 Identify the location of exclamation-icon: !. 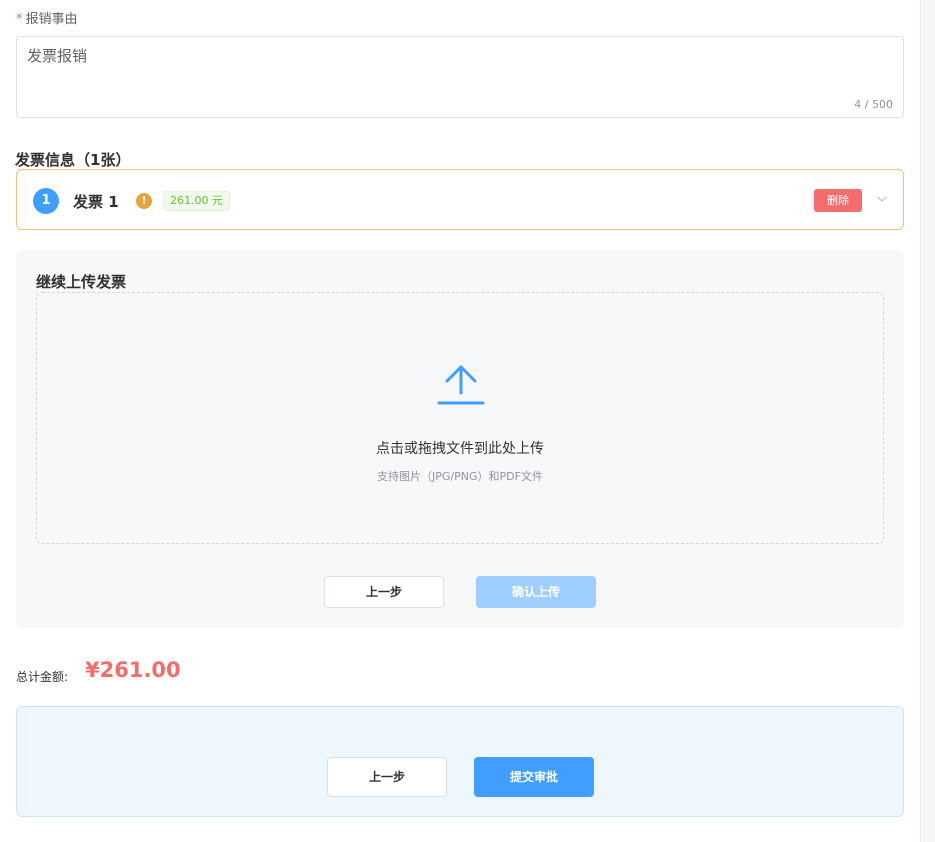
(144, 201).